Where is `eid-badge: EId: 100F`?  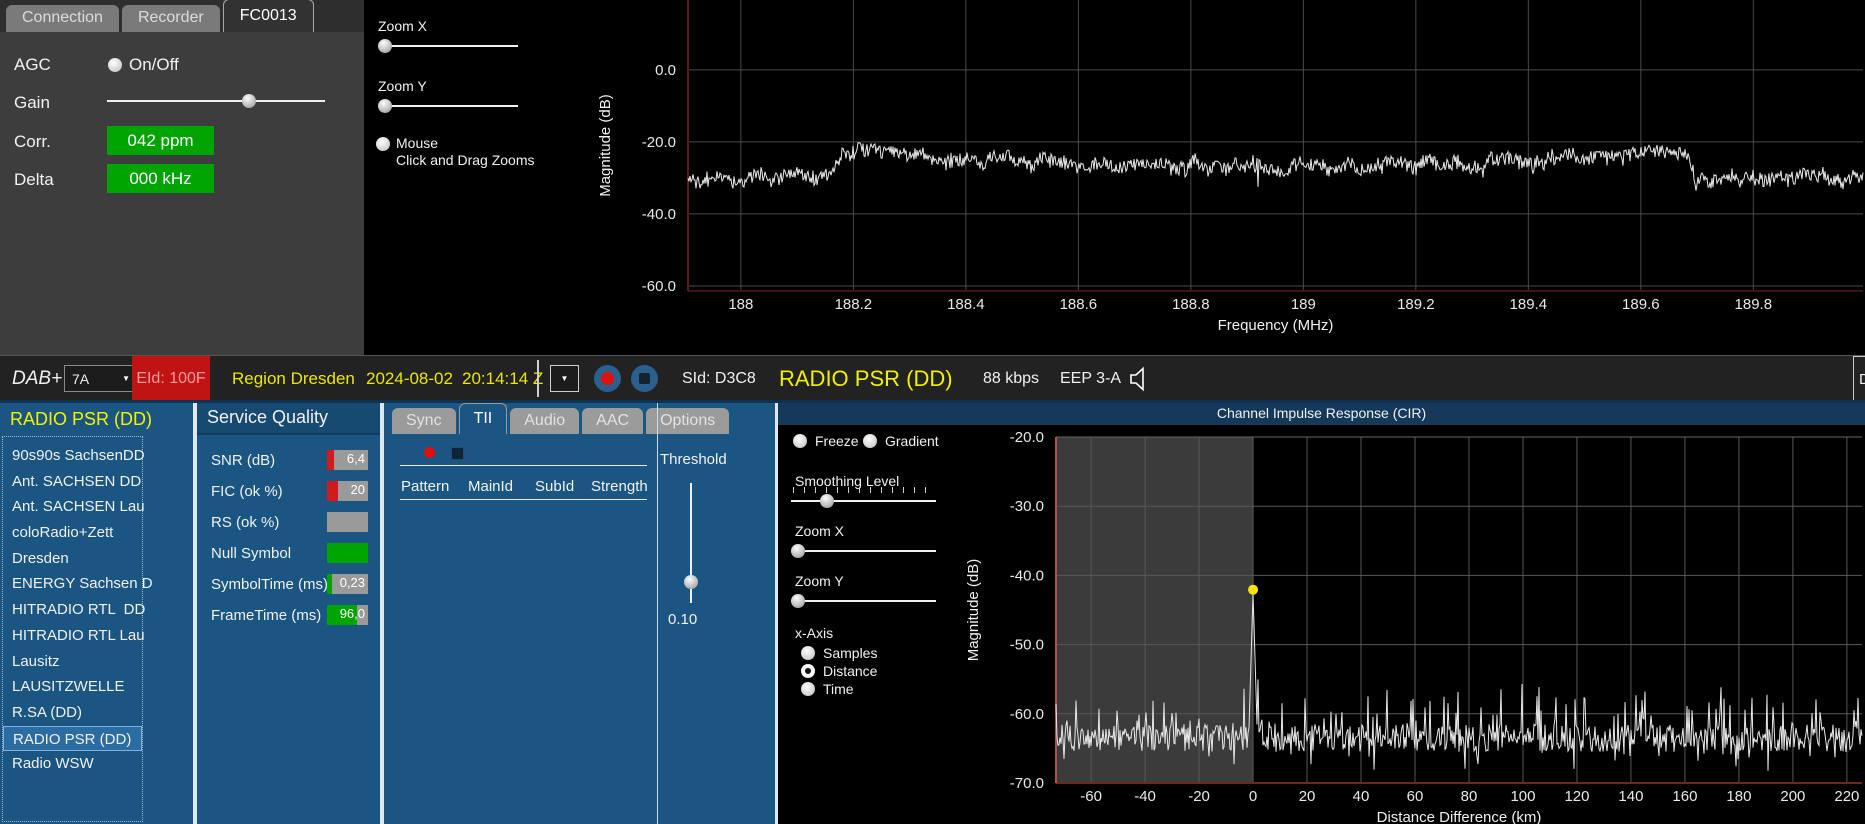 eid-badge: EId: 100F is located at coordinates (171, 378).